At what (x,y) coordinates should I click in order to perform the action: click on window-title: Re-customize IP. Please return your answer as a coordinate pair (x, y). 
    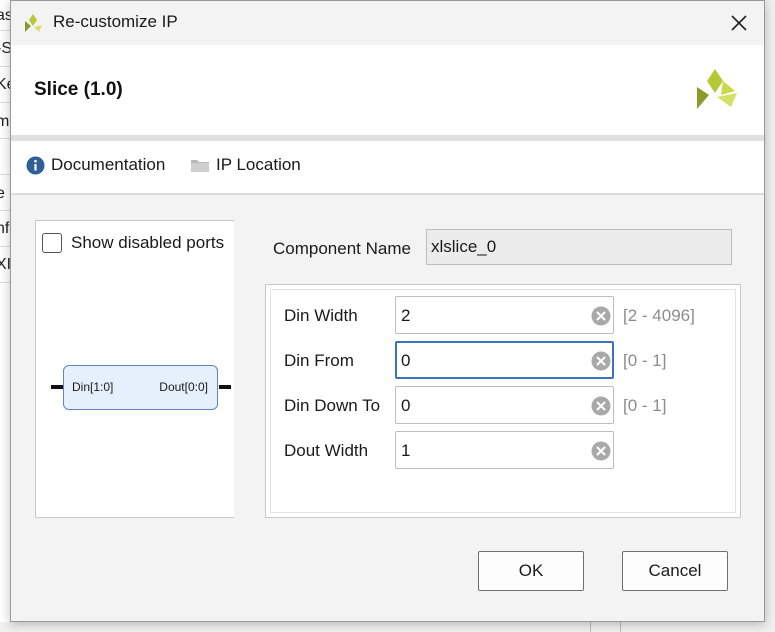
    Looking at the image, I should click on (115, 21).